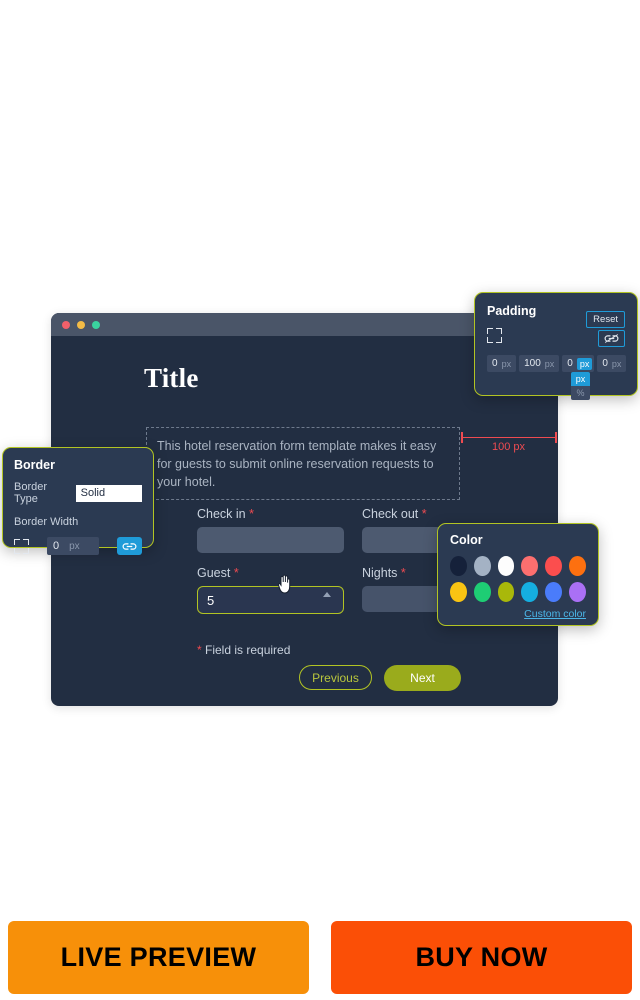  I want to click on guest-input: 5, so click(270, 600).